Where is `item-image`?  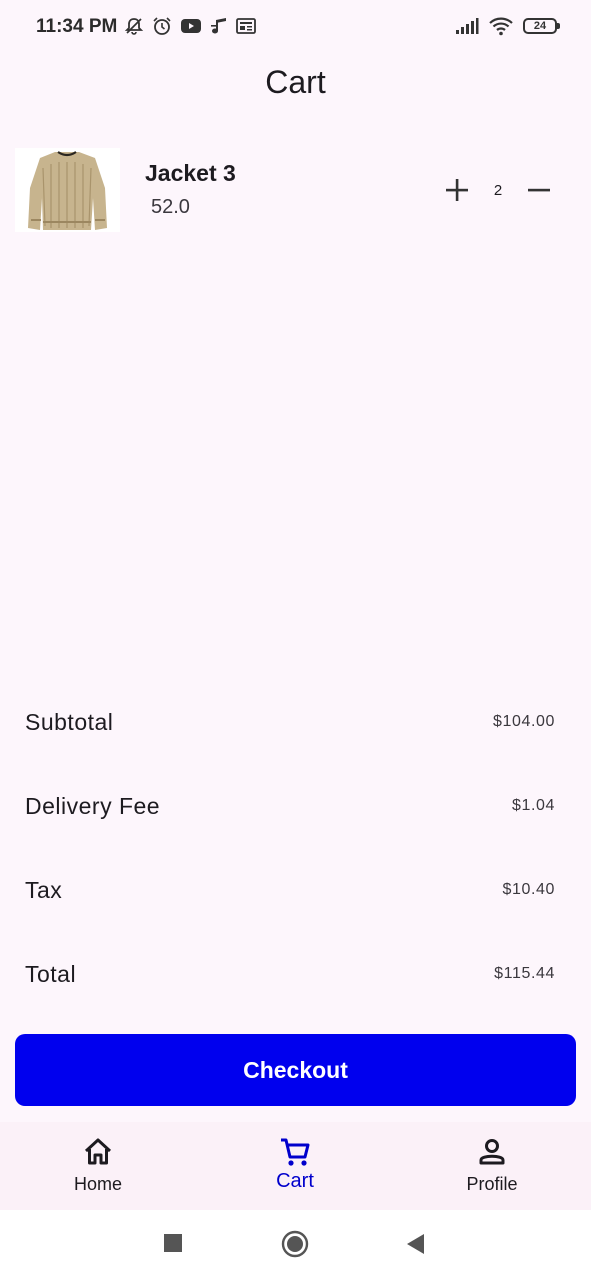
item-image is located at coordinates (67, 190).